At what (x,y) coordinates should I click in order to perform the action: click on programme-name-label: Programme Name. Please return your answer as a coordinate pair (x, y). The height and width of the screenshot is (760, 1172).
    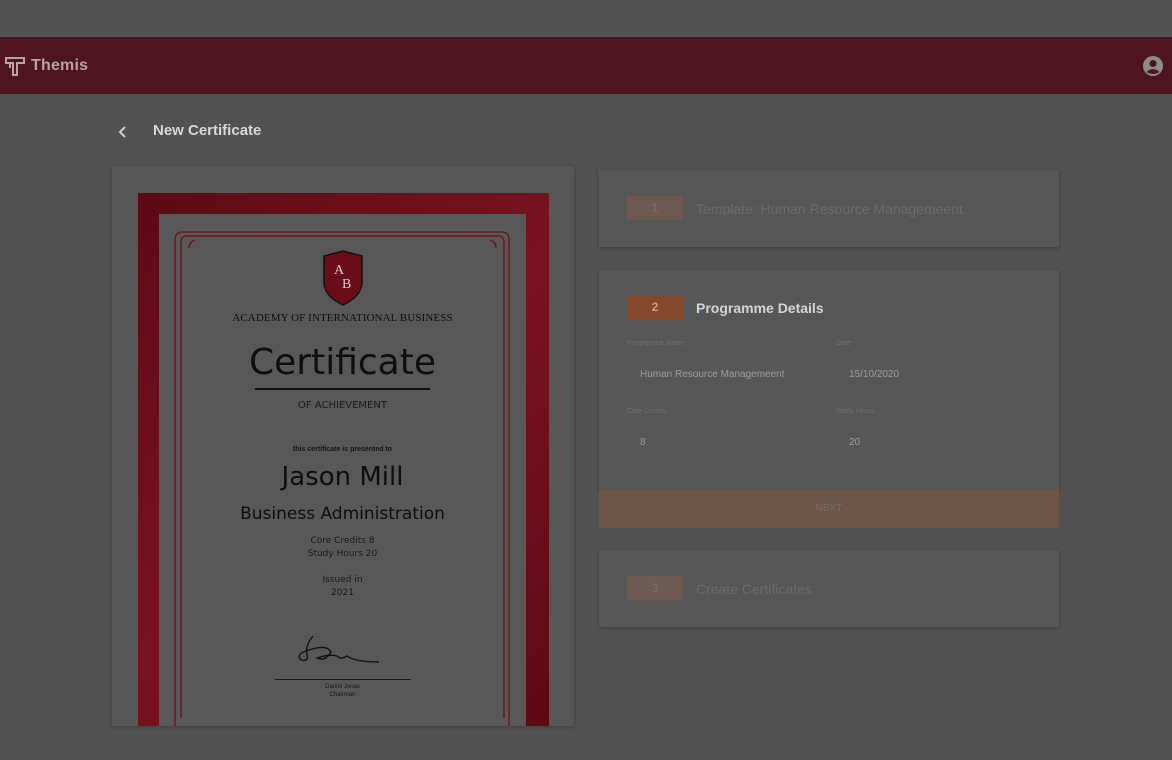
    Looking at the image, I should click on (656, 343).